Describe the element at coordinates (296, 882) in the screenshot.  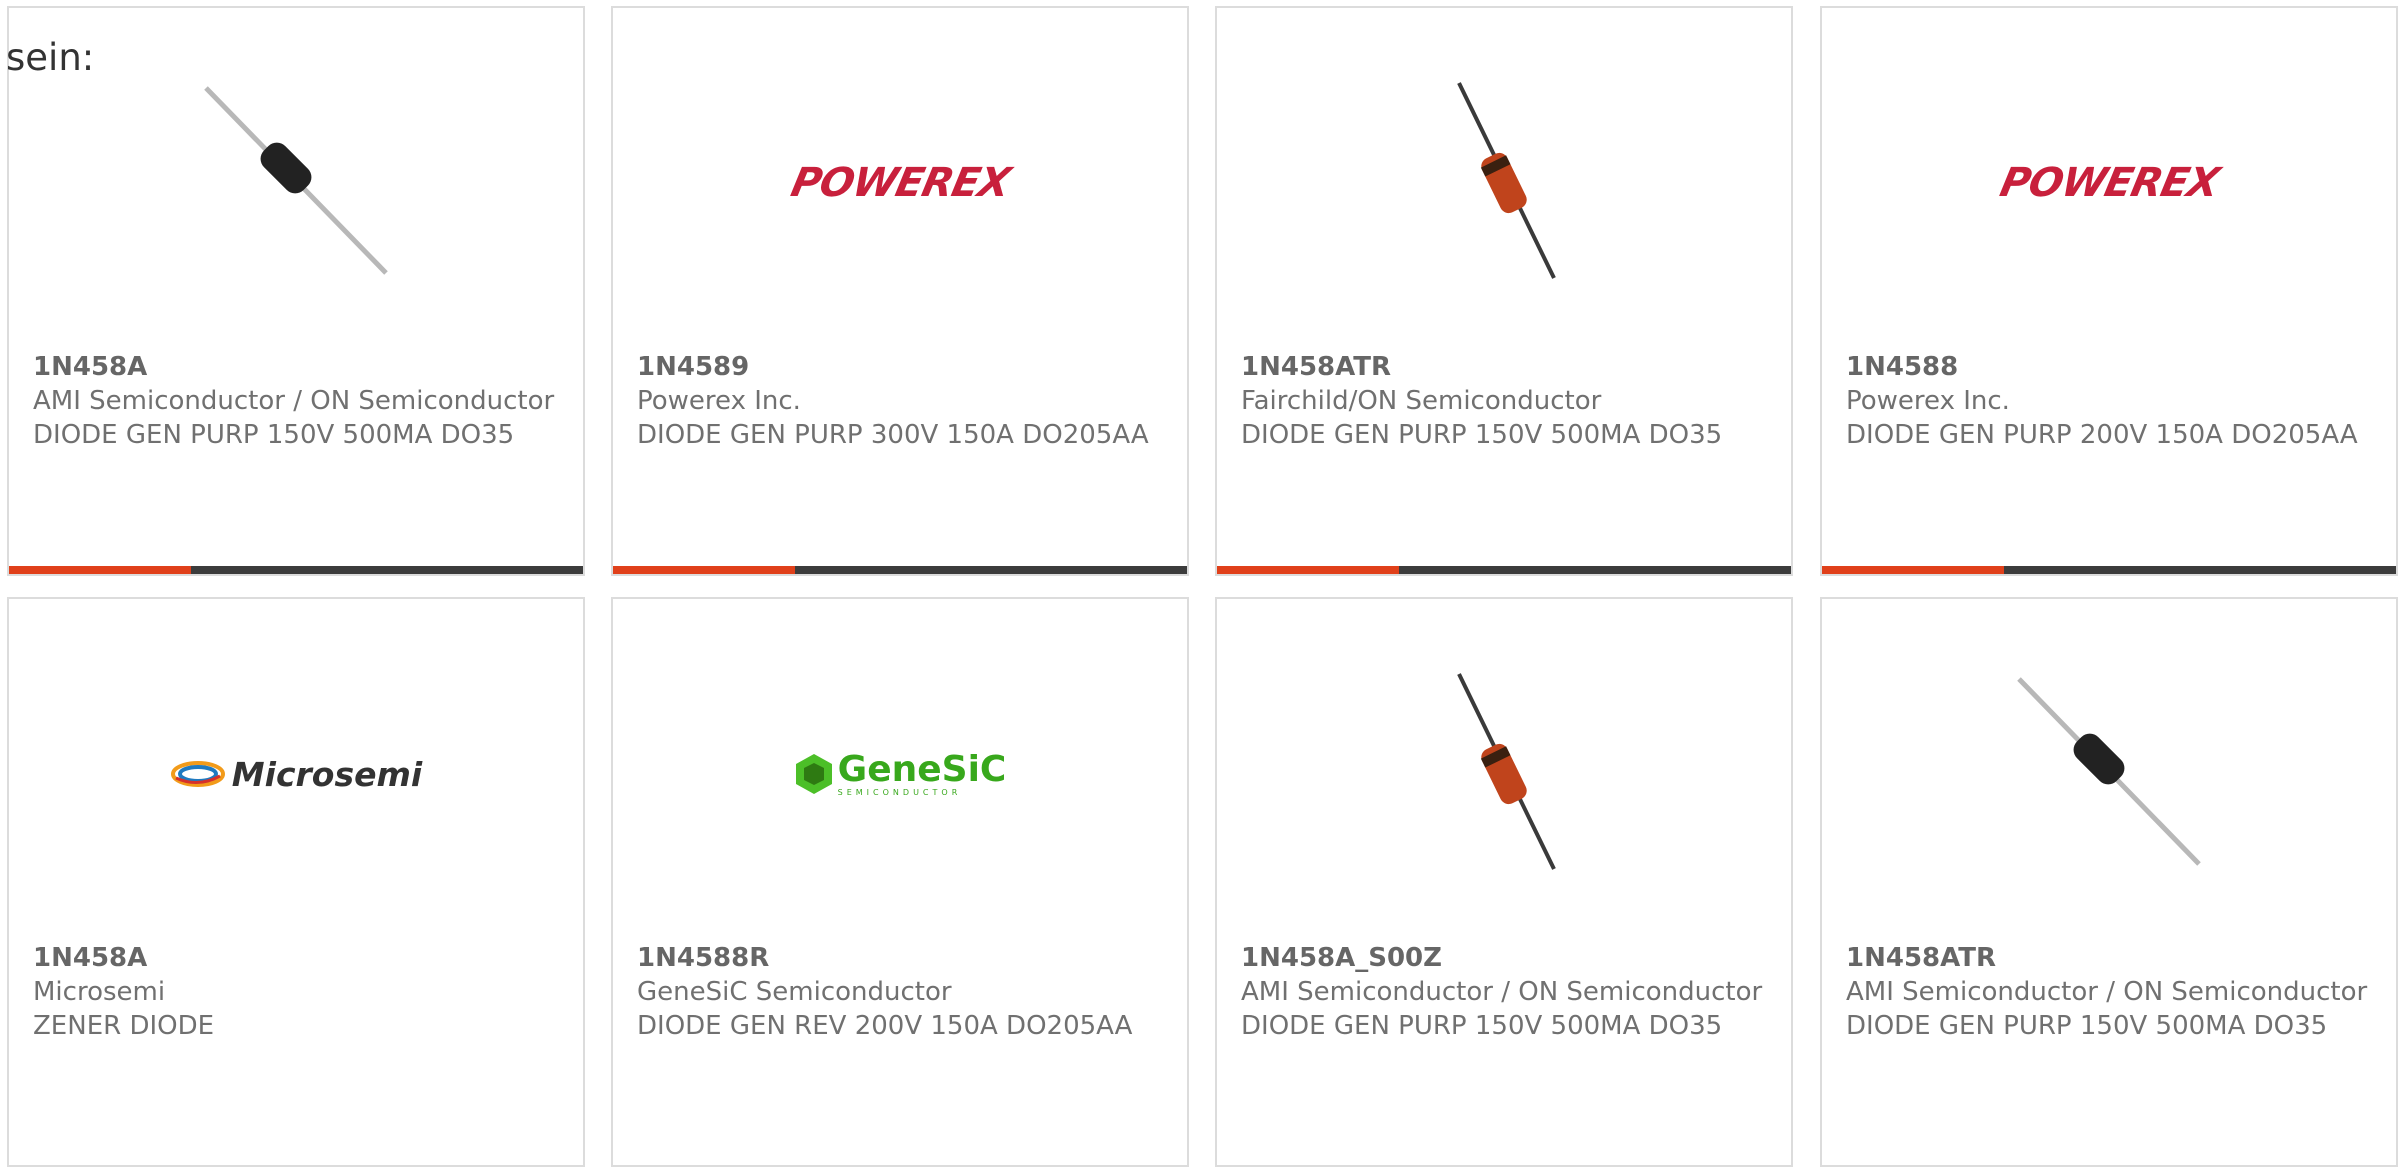
I see `product-card: Microsemi 1N458A Microsemi ZENER DIODE` at that location.